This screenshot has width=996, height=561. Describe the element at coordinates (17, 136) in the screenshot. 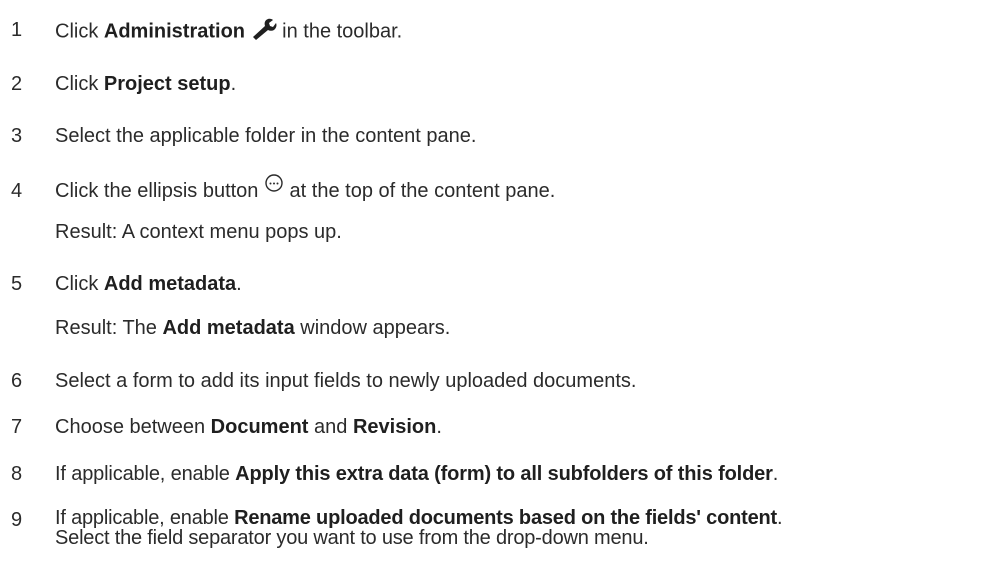

I see `step-number: 3` at that location.